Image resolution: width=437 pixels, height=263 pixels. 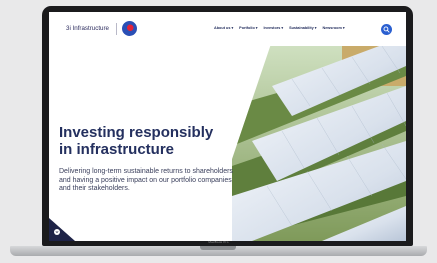 I want to click on nav-label: Newsroom, so click(x=332, y=28).